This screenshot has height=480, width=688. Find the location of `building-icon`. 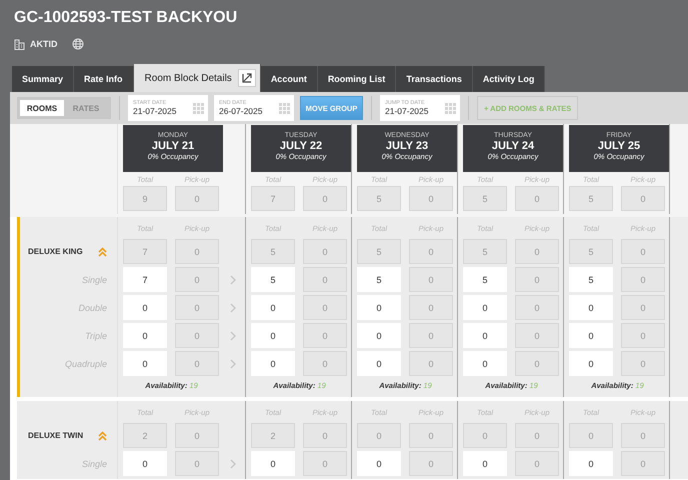

building-icon is located at coordinates (19, 44).